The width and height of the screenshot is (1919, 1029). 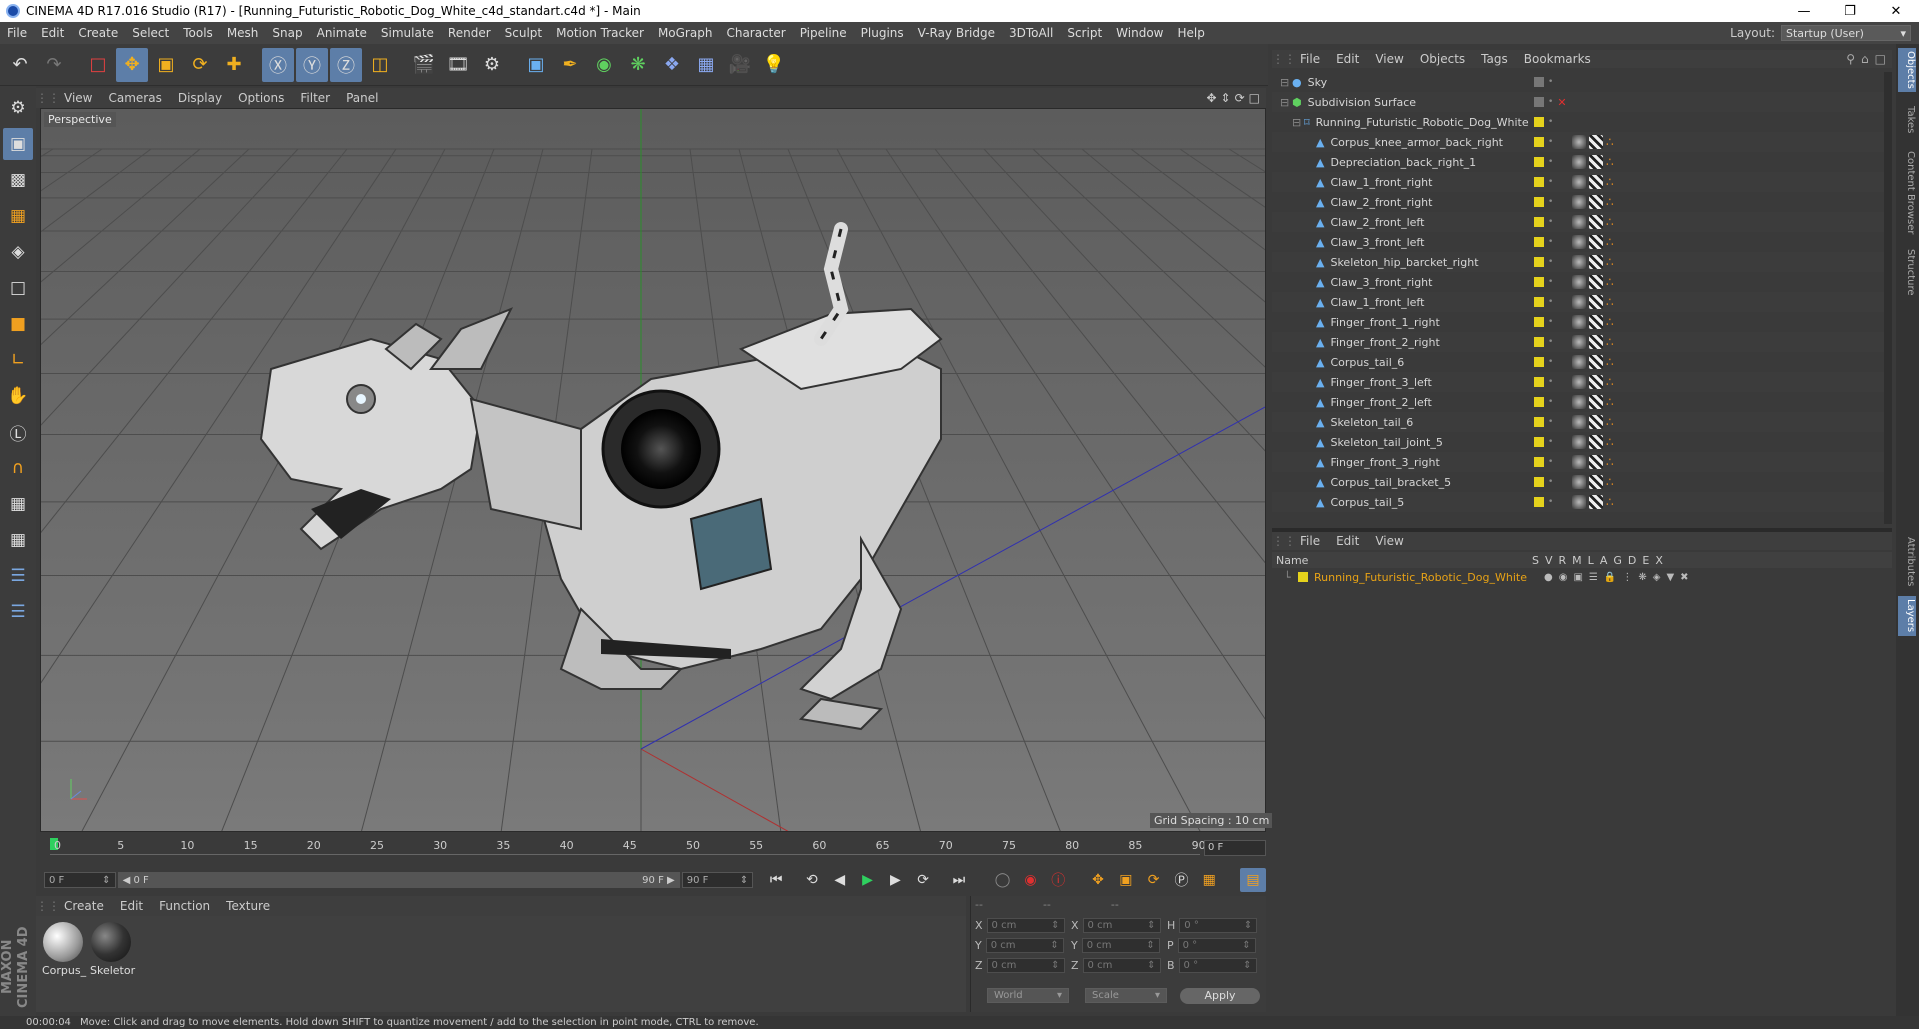 I want to click on visible-icon: ◉, so click(x=1563, y=577).